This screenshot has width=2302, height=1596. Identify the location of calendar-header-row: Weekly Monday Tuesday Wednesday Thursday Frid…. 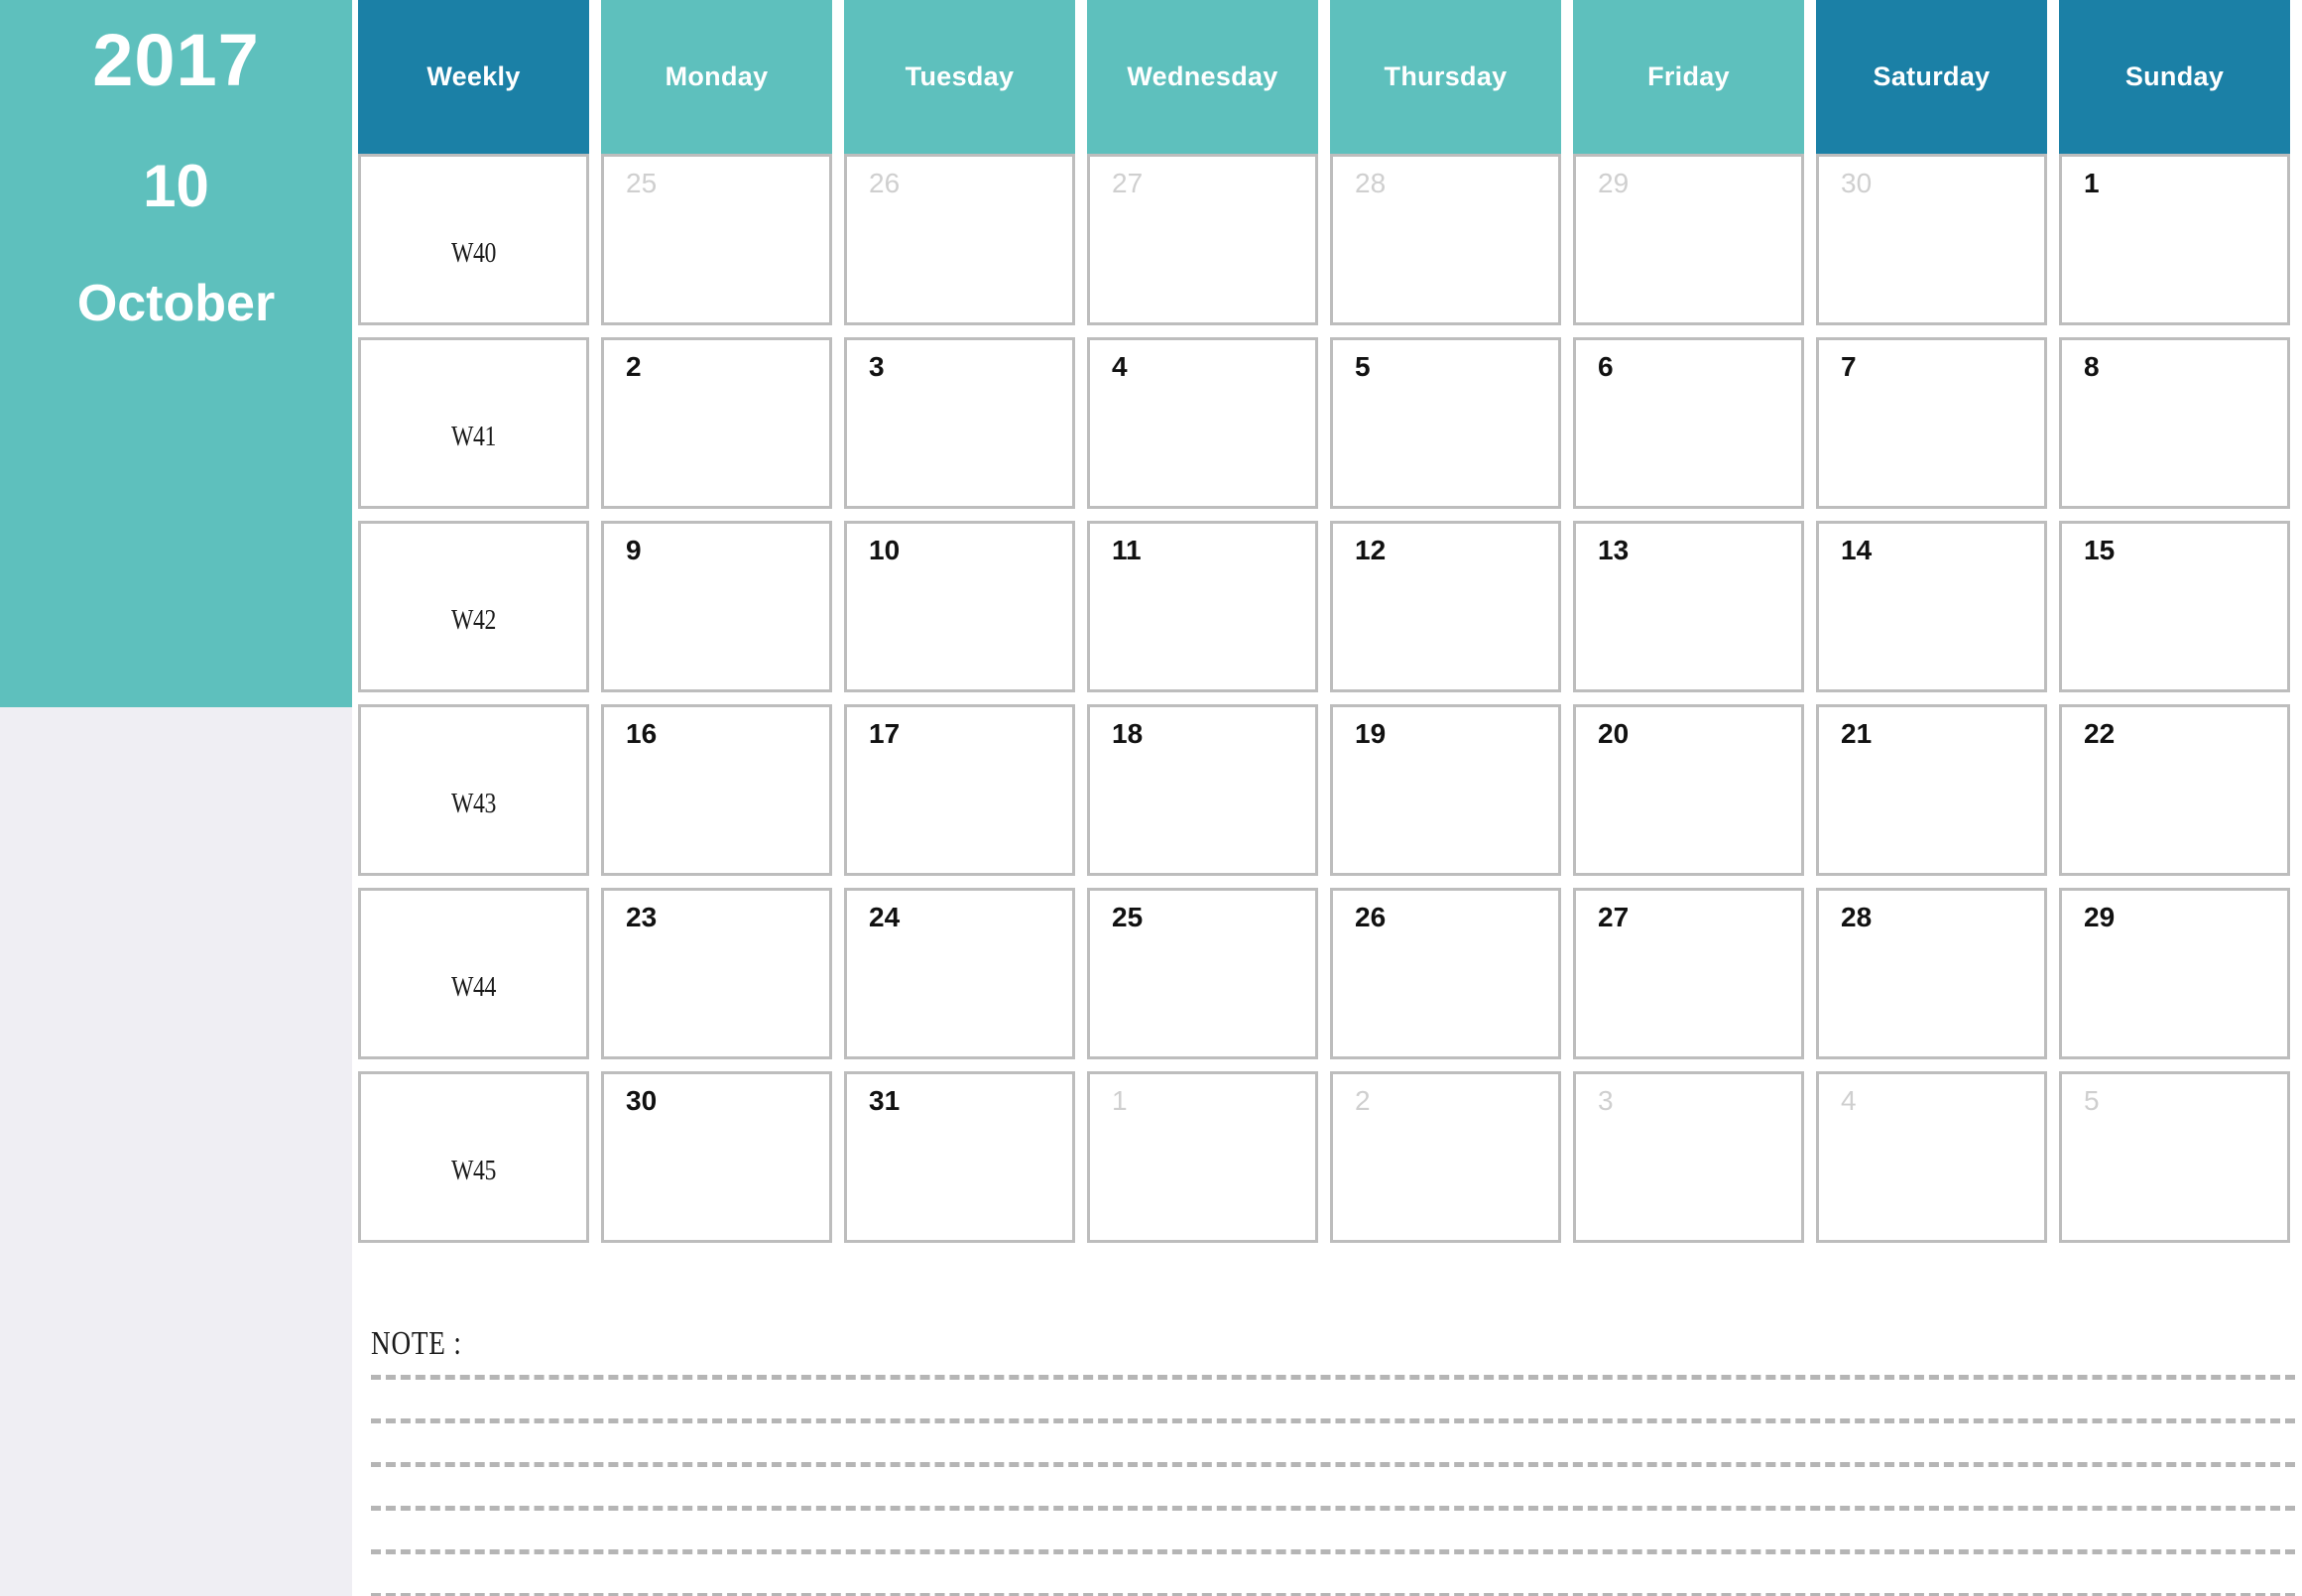
(1330, 77).